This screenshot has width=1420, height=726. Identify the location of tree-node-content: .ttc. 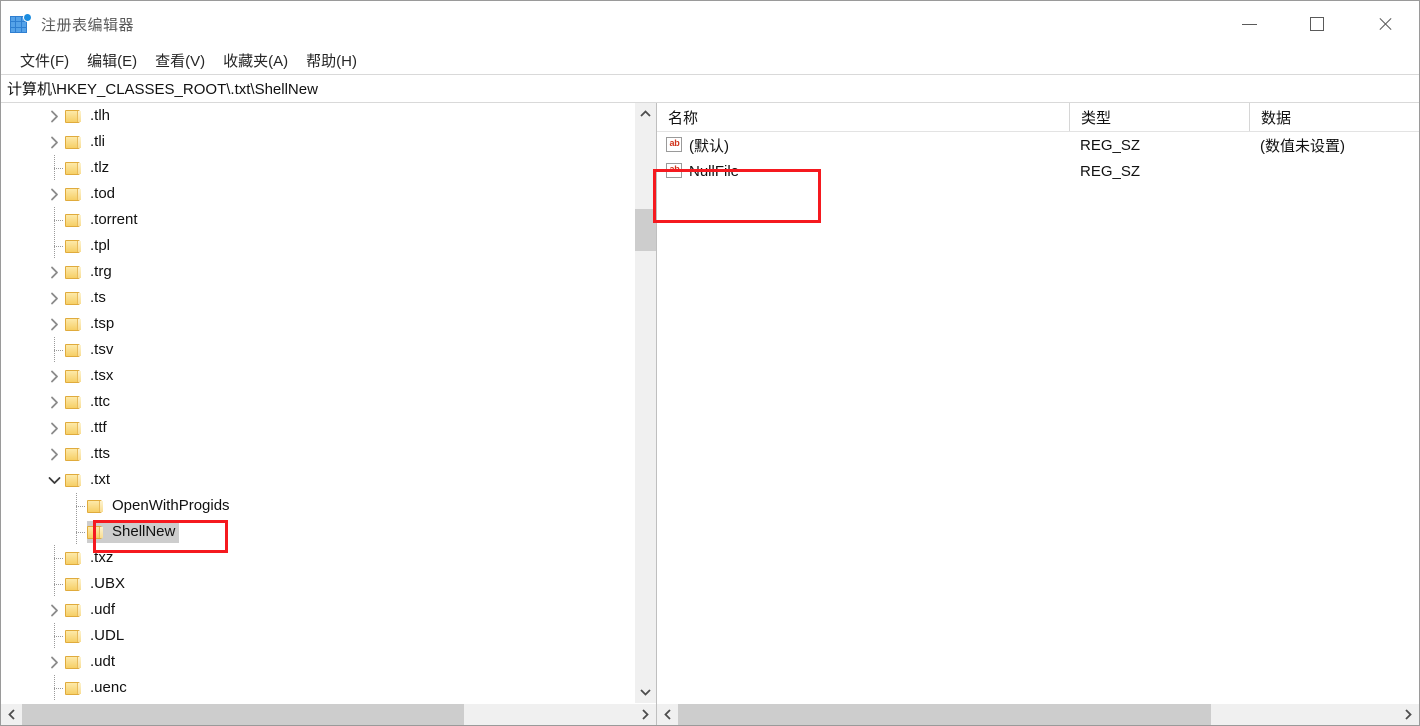
(89, 402).